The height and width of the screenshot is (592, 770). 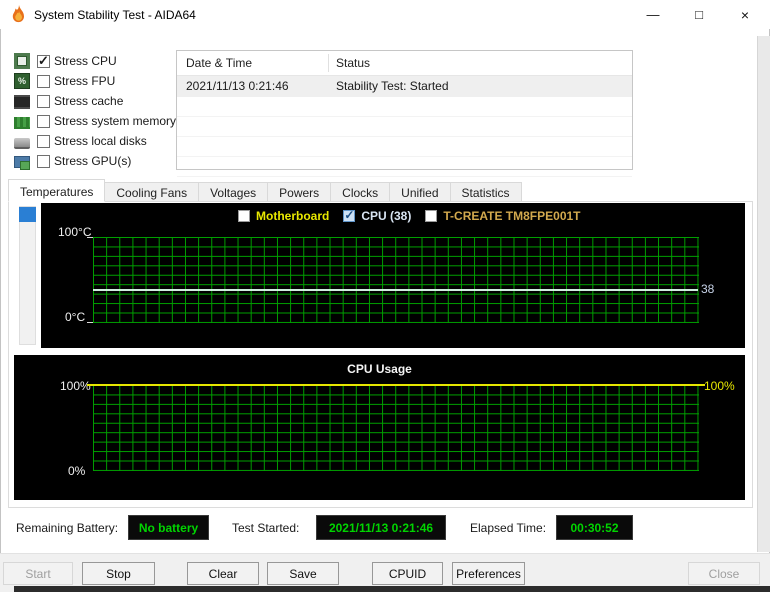 I want to click on stress-option-cache: Stress cache, so click(x=95, y=101).